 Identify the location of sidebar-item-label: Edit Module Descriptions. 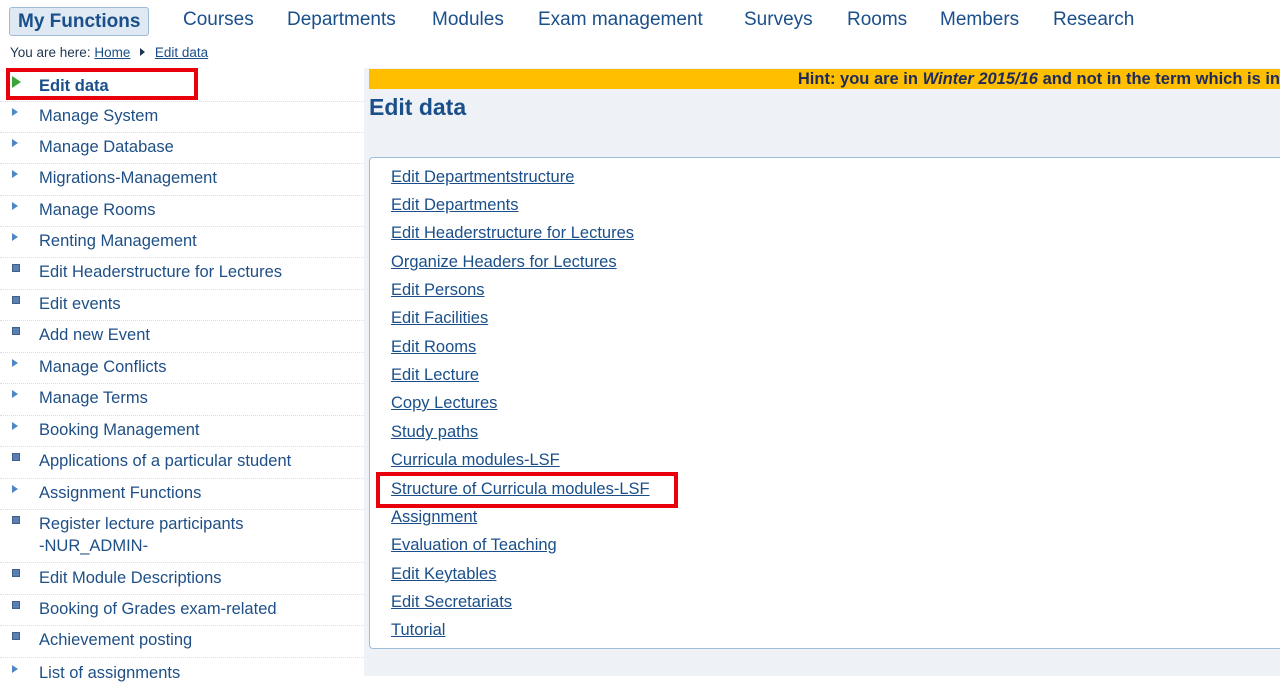
(130, 578).